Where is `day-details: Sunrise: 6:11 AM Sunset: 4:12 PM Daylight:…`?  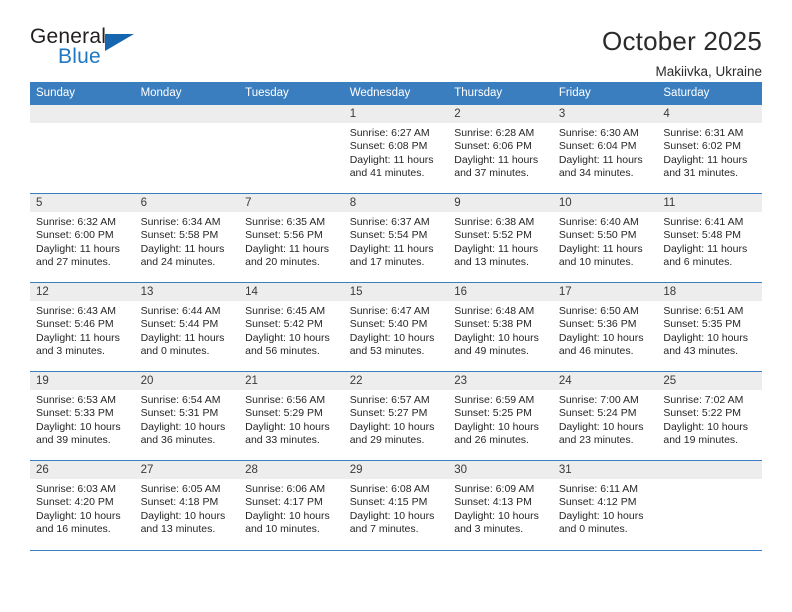 day-details: Sunrise: 6:11 AM Sunset: 4:12 PM Daylight:… is located at coordinates (605, 508).